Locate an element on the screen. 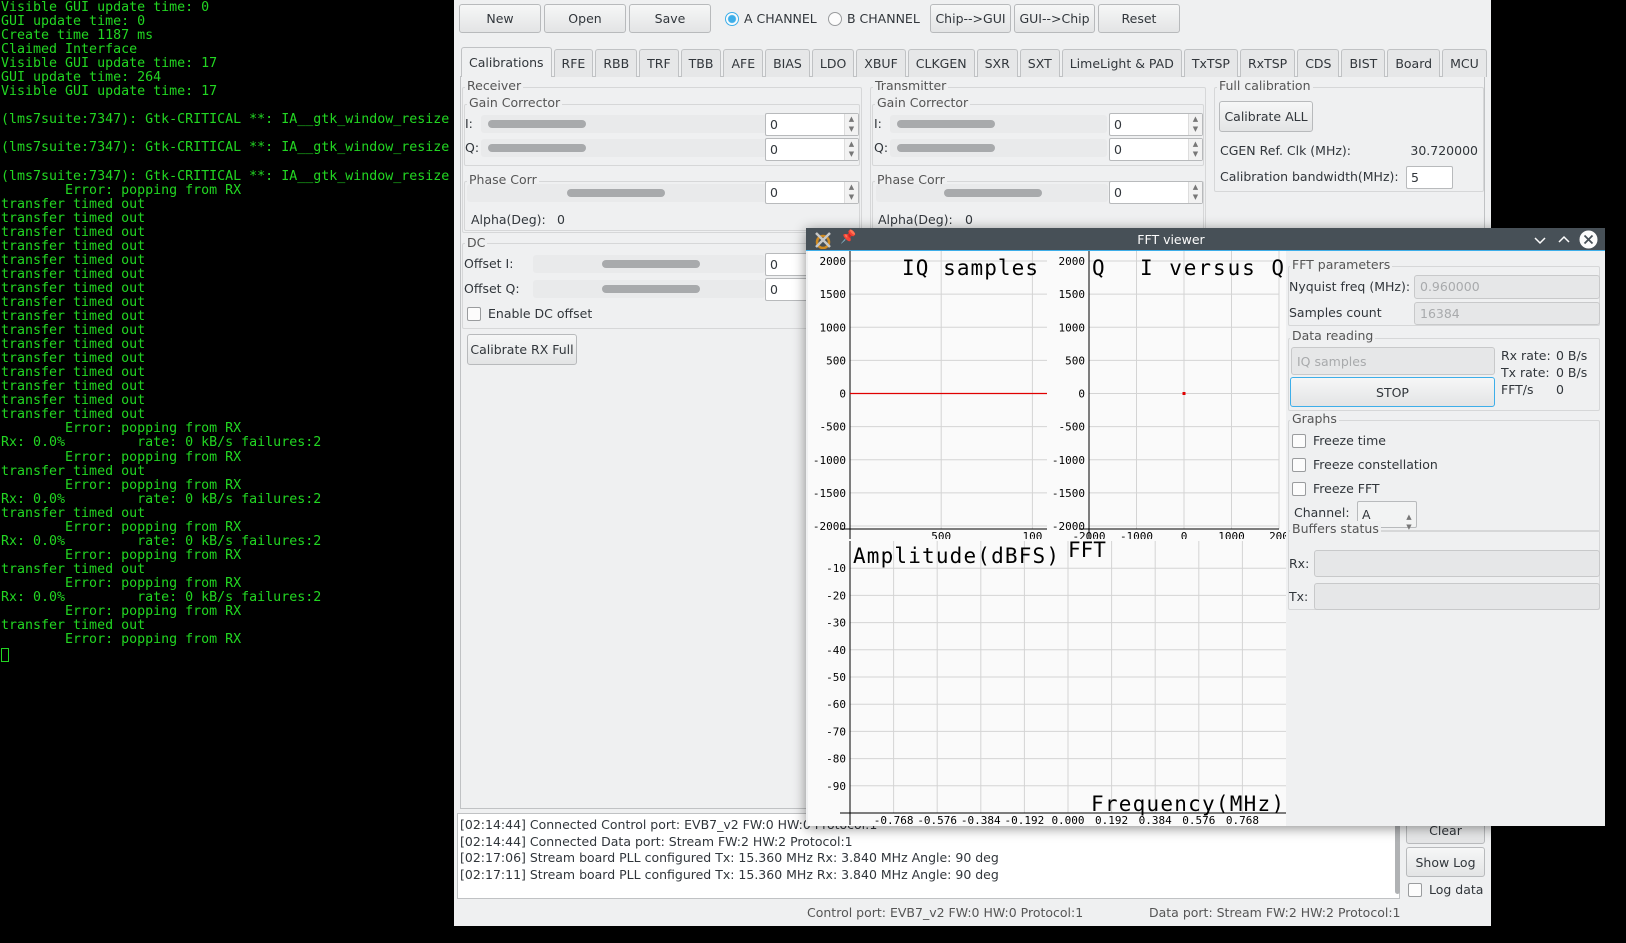  freeze-constellation-checkbox: Freeze constellation is located at coordinates (1365, 464).